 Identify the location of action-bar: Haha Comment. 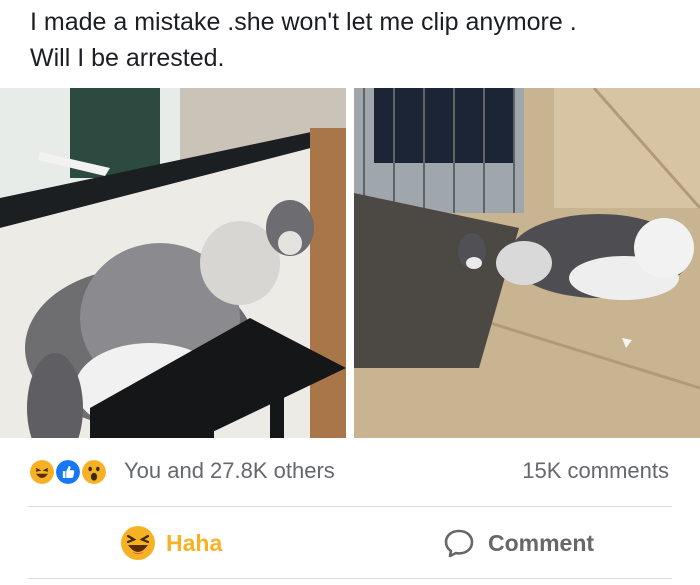
(350, 543).